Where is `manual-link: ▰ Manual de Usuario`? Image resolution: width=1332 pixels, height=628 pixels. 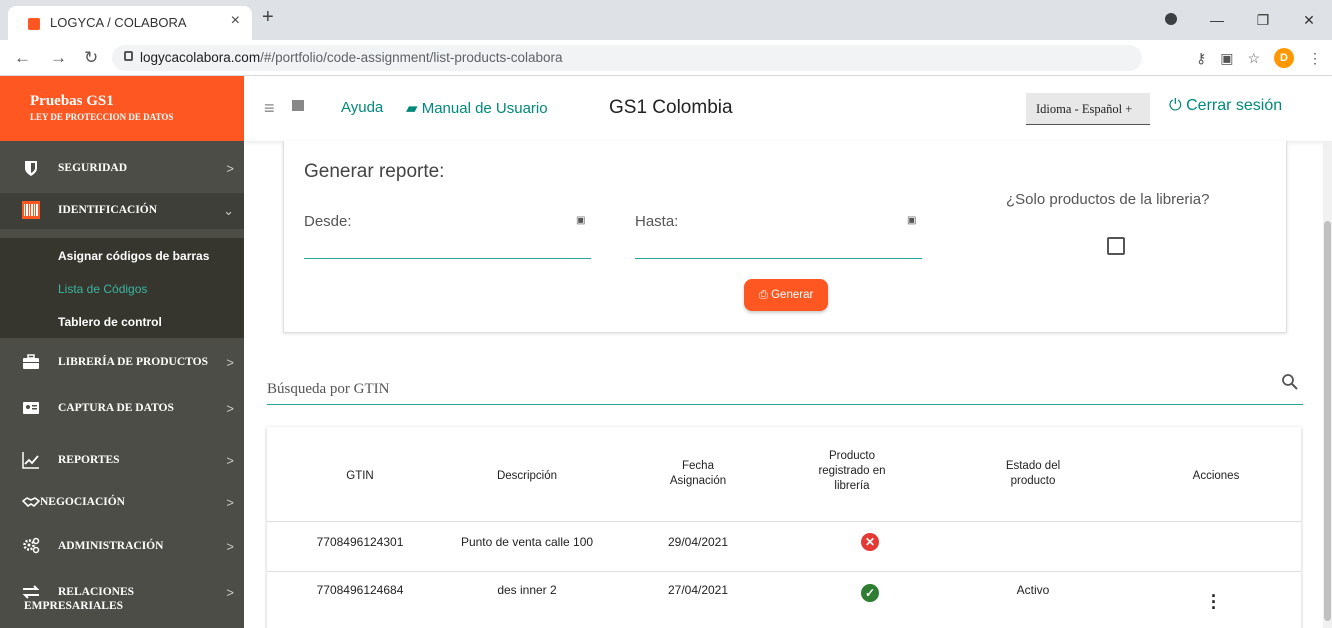 manual-link: ▰ Manual de Usuario is located at coordinates (477, 108).